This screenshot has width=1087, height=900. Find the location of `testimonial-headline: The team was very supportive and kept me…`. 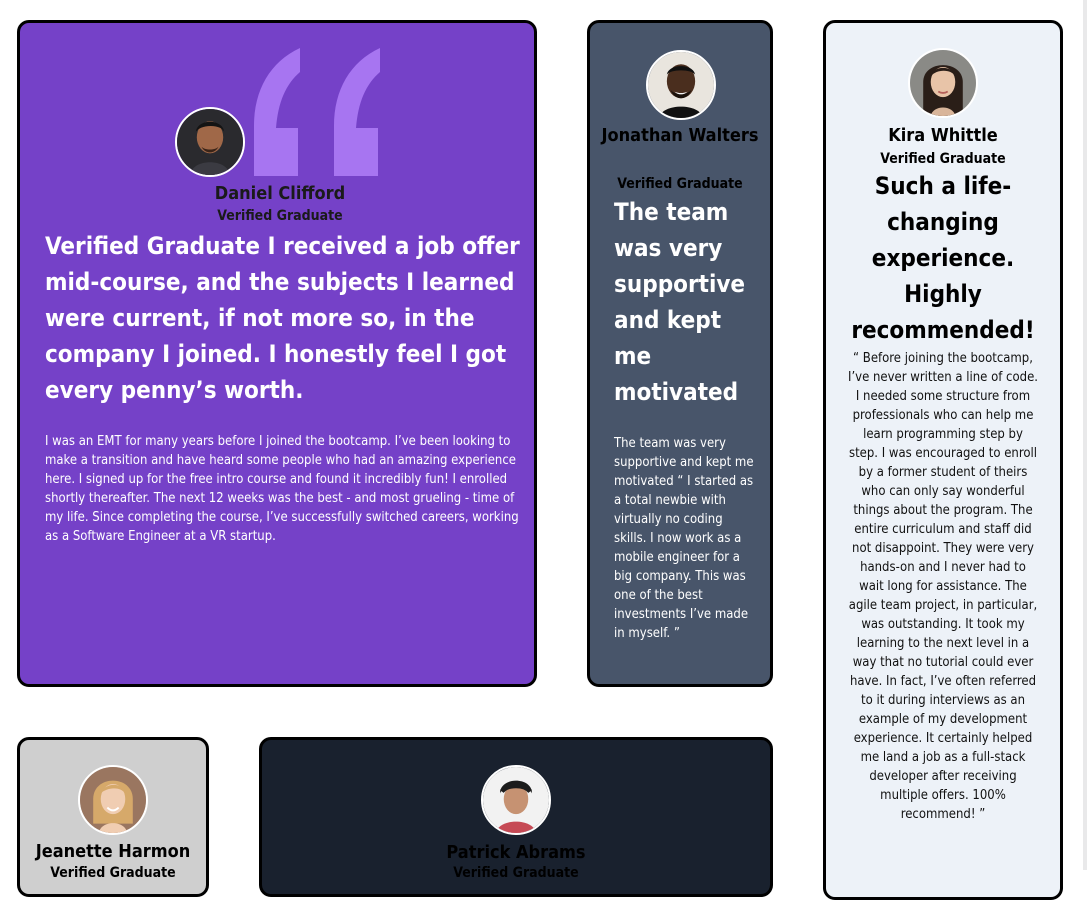

testimonial-headline: The team was very supportive and kept me… is located at coordinates (680, 302).